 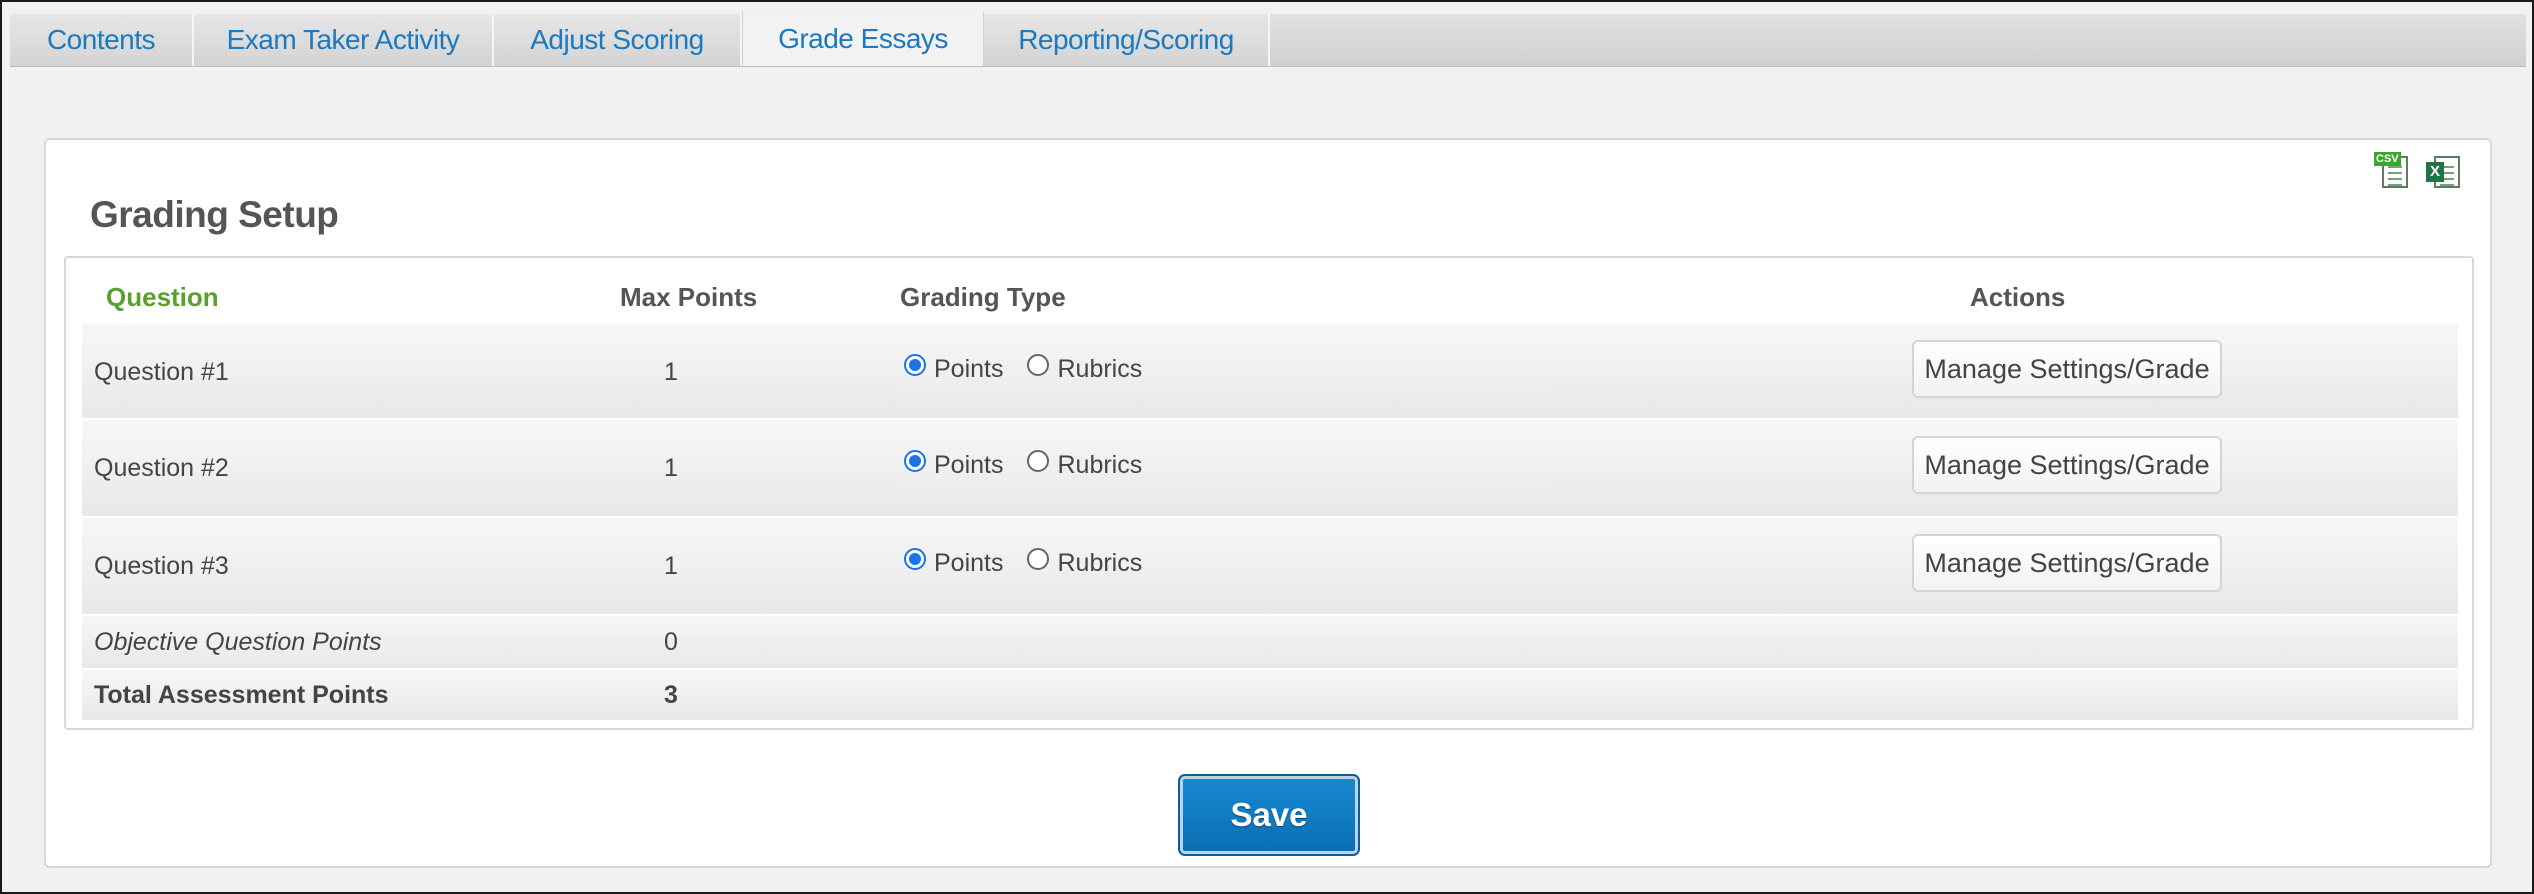 I want to click on objective-points-row: Objective Question Points 0, so click(x=1270, y=642).